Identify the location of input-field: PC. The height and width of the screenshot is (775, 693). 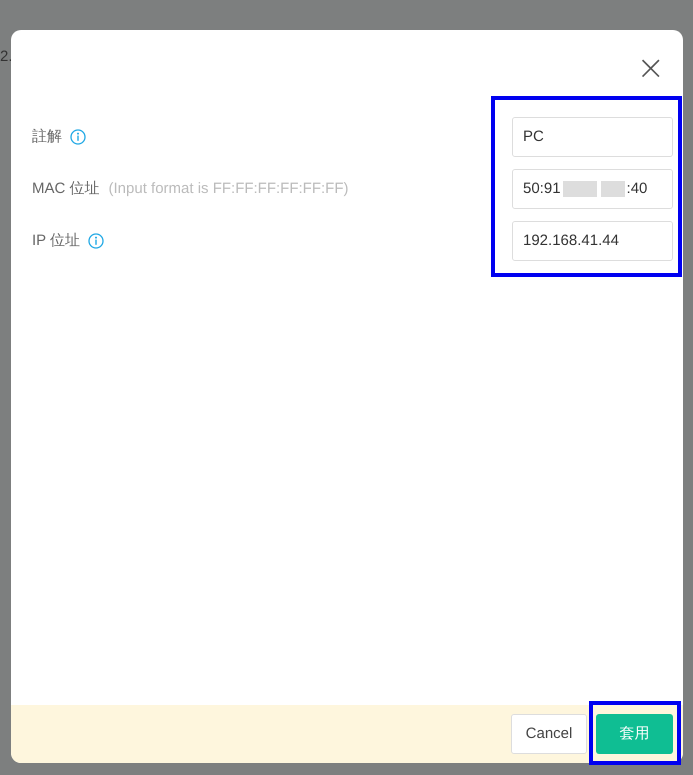
(592, 137).